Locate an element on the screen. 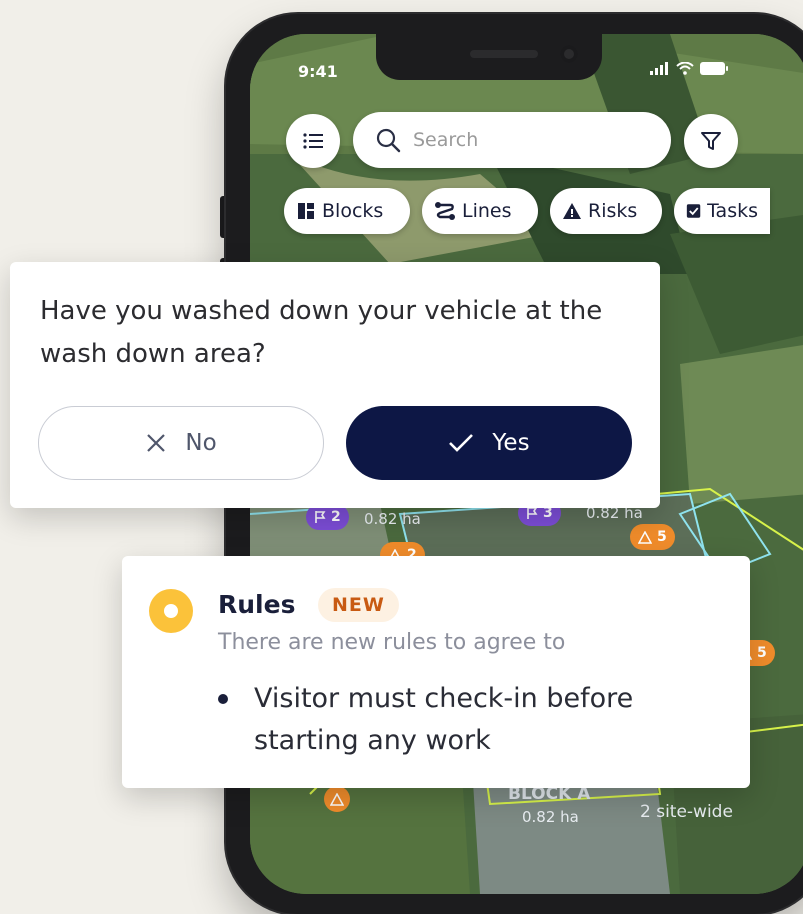 This screenshot has height=914, width=803. risk-badge-b: 5 is located at coordinates (652, 537).